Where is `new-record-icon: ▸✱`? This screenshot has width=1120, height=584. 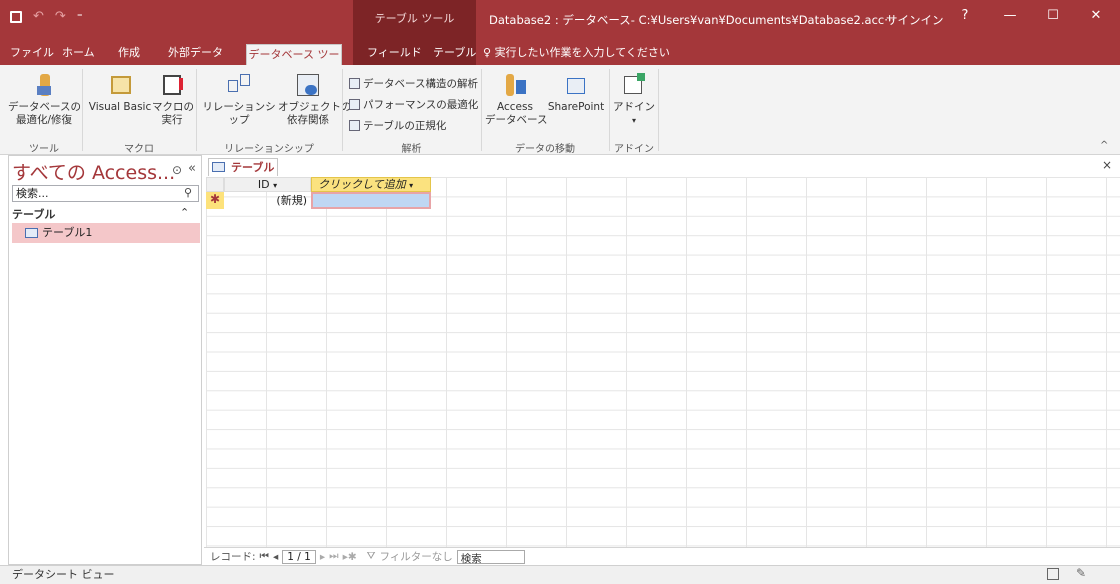 new-record-icon: ▸✱ is located at coordinates (350, 557).